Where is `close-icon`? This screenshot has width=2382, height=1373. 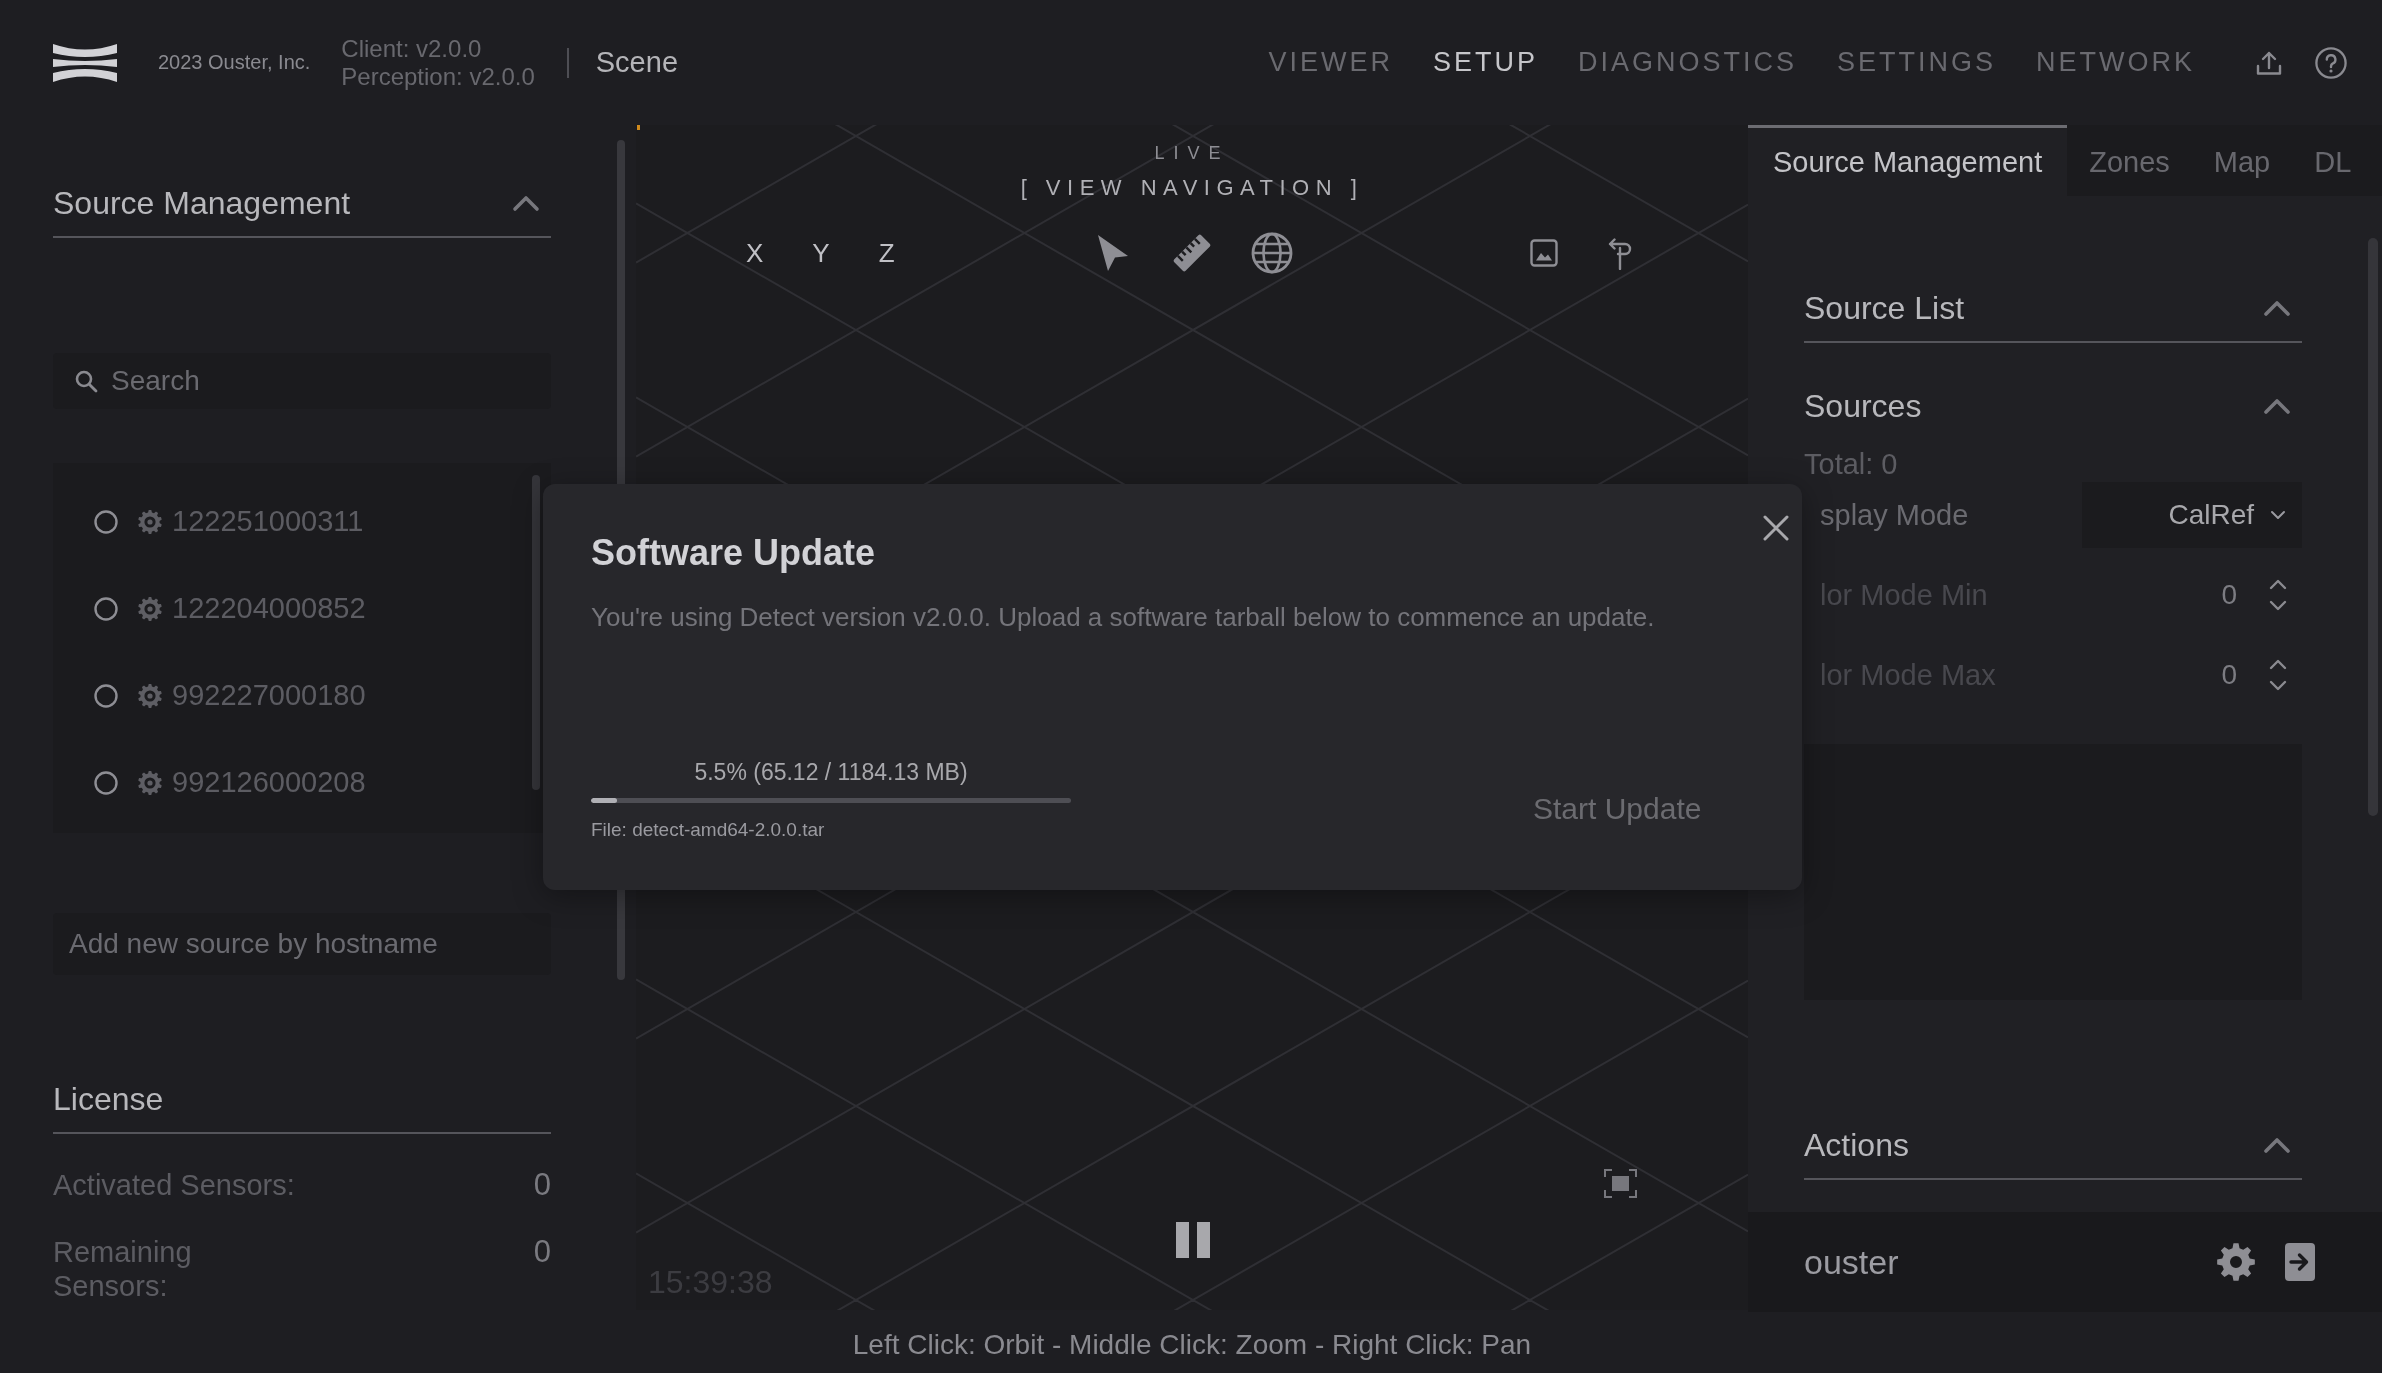 close-icon is located at coordinates (1776, 528).